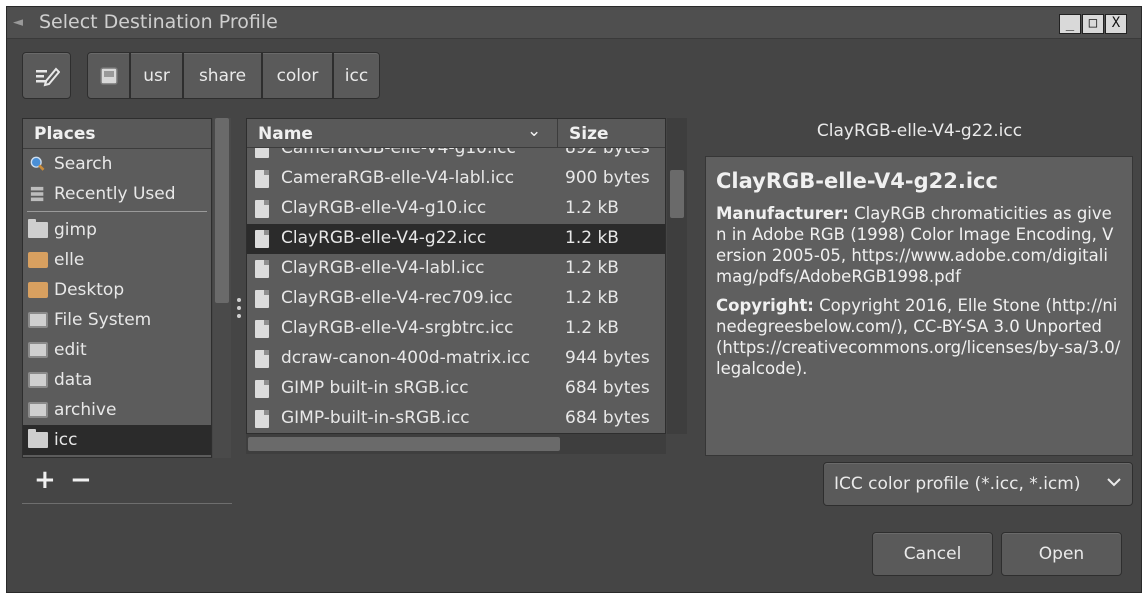 The width and height of the screenshot is (1142, 593). What do you see at coordinates (765, 305) in the screenshot?
I see `copyright-label: Copyright:` at bounding box center [765, 305].